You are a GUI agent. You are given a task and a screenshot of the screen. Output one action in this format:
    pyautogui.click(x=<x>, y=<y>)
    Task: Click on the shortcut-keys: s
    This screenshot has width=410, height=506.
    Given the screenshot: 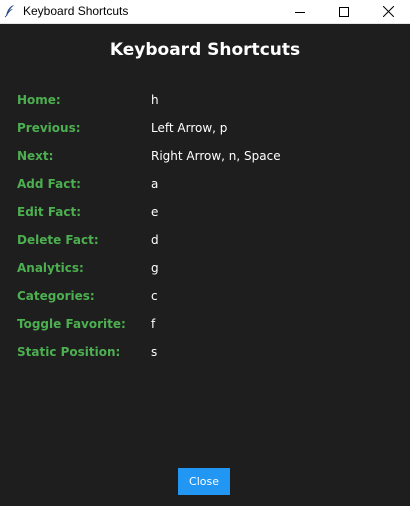 What is the action you would take?
    pyautogui.click(x=154, y=352)
    